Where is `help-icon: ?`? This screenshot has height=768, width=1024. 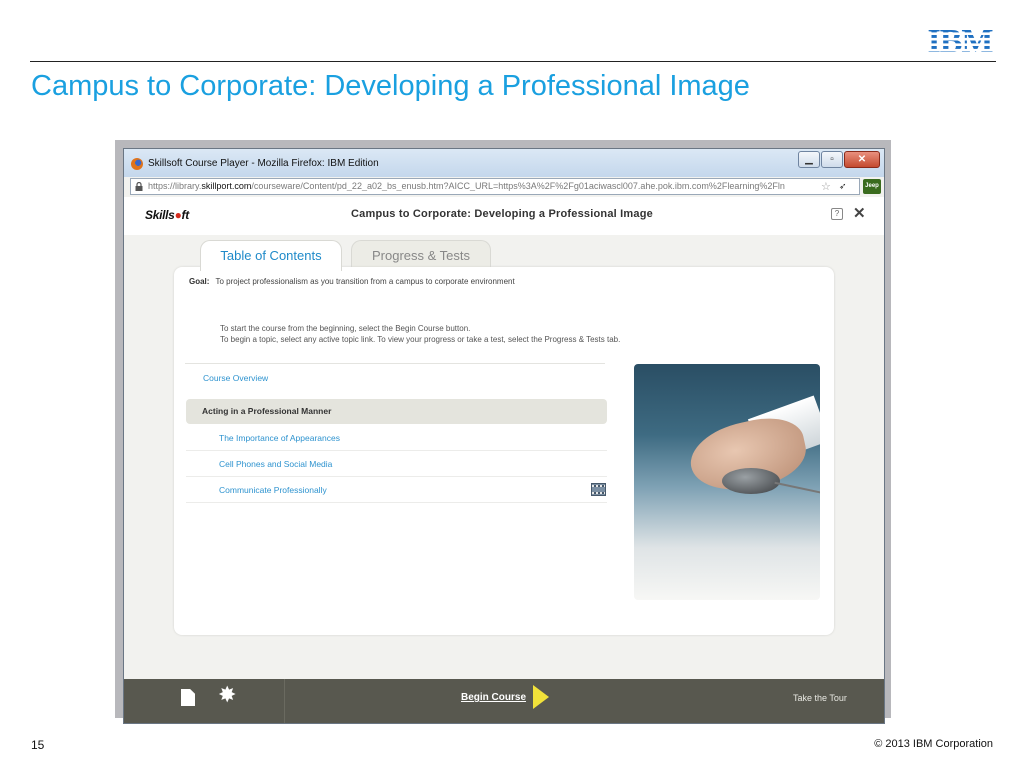
help-icon: ? is located at coordinates (837, 214).